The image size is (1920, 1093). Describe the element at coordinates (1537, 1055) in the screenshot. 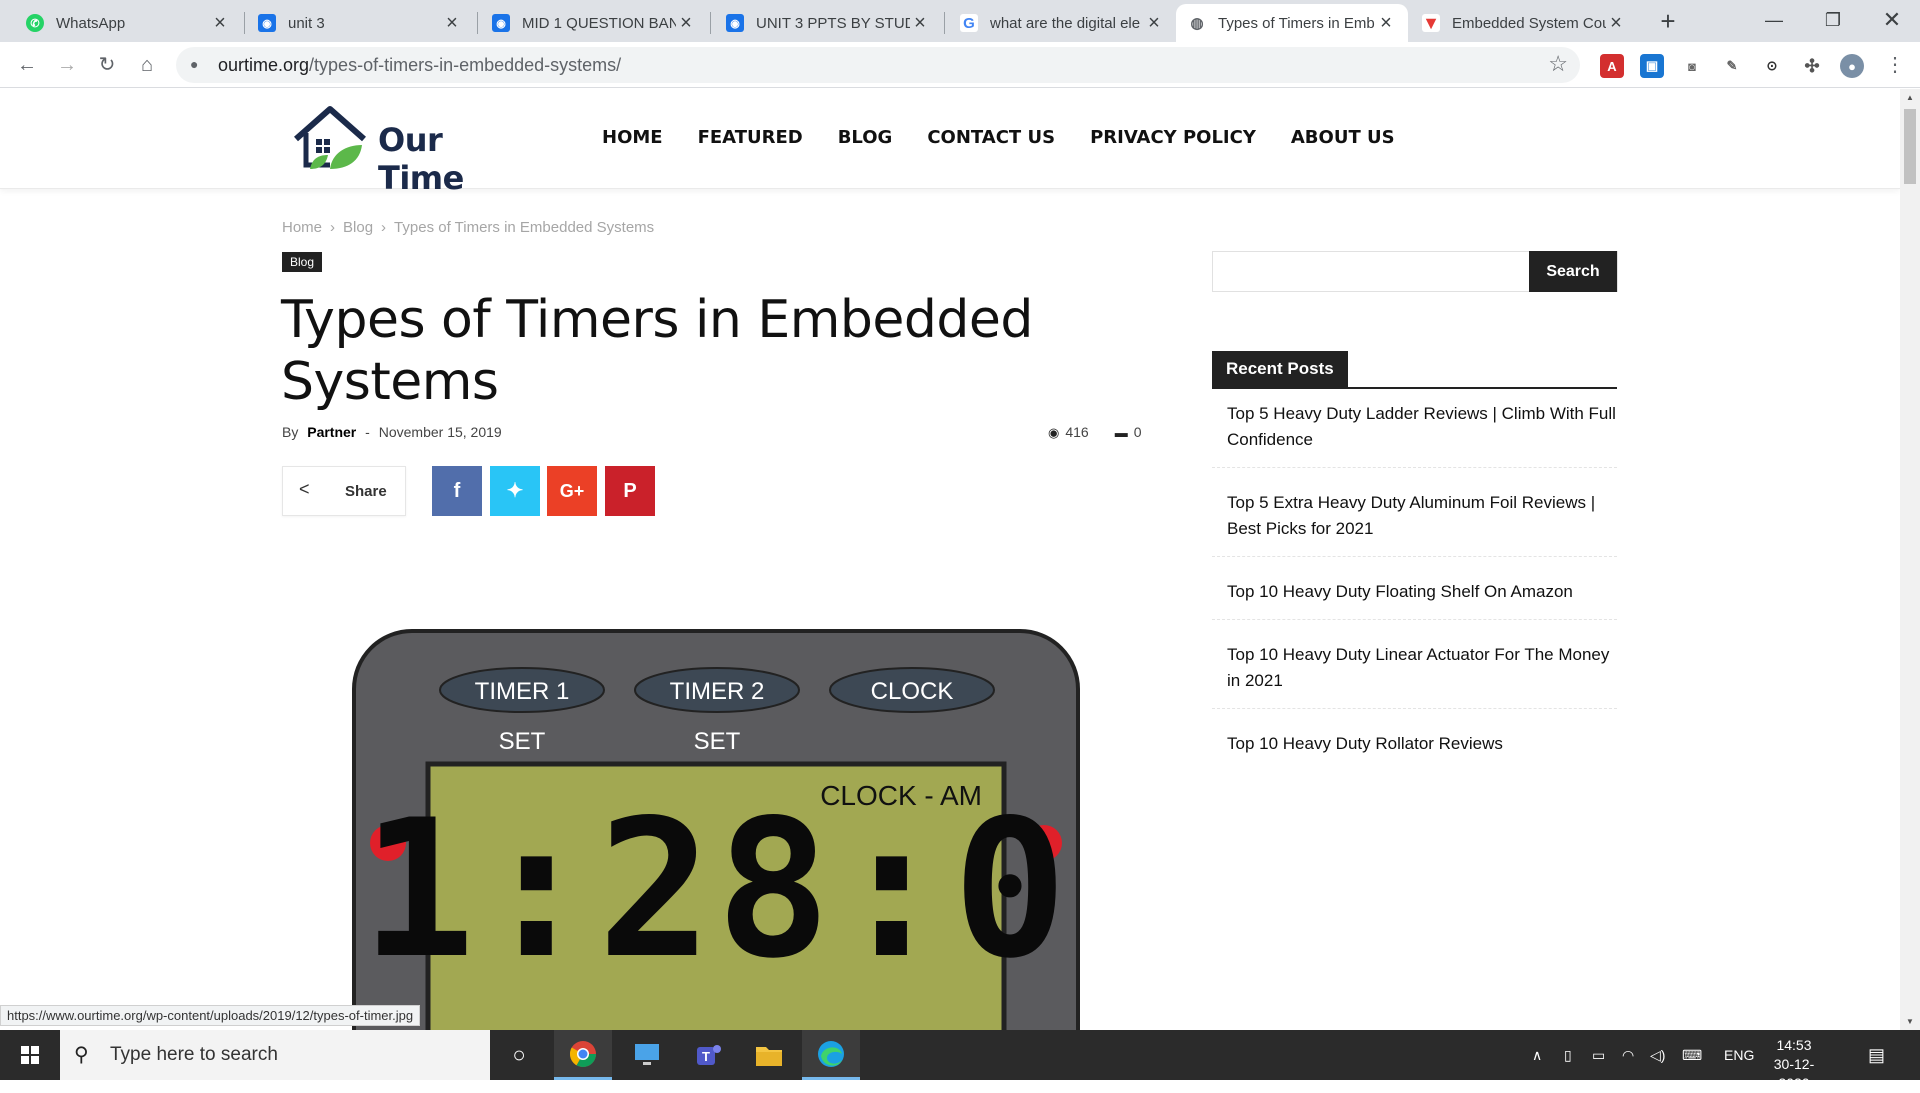

I see `show-hidden-icons: ∧` at that location.